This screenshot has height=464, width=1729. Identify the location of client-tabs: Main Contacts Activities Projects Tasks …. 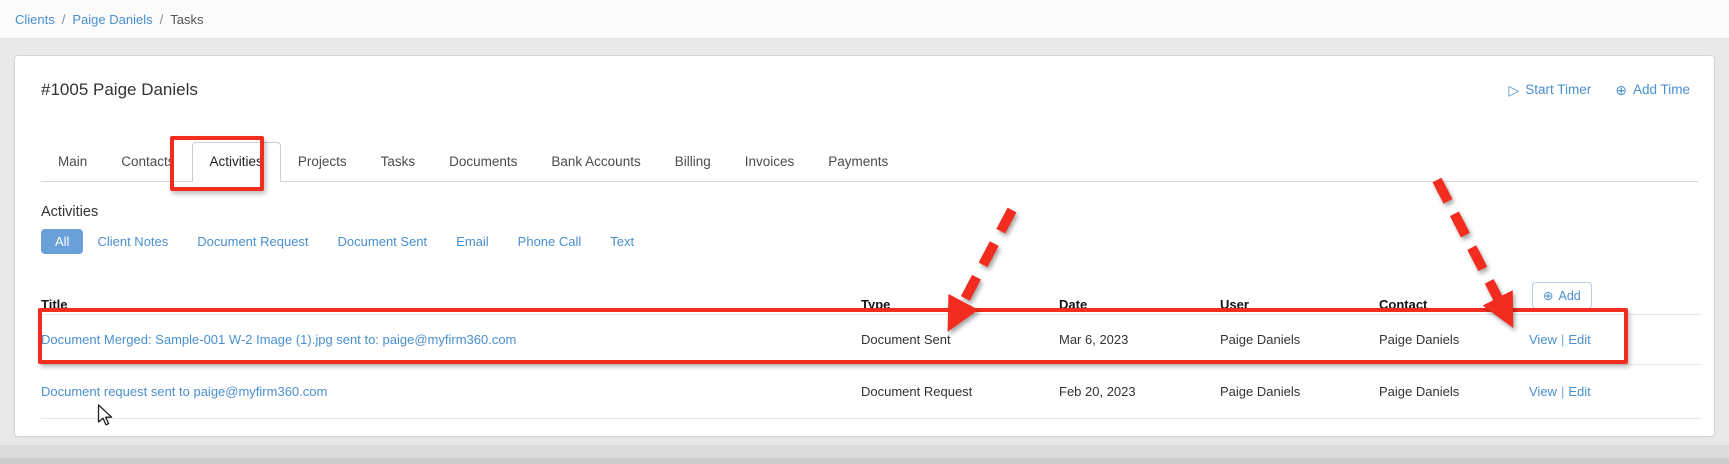
(869, 160).